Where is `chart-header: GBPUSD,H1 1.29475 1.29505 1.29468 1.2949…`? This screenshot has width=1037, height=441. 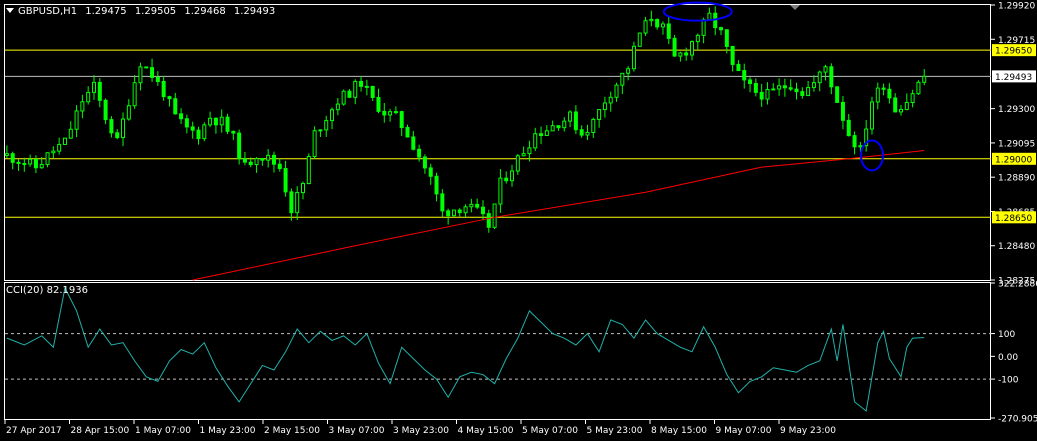
chart-header: GBPUSD,H1 1.29475 1.29505 1.29468 1.2949… is located at coordinates (140, 11).